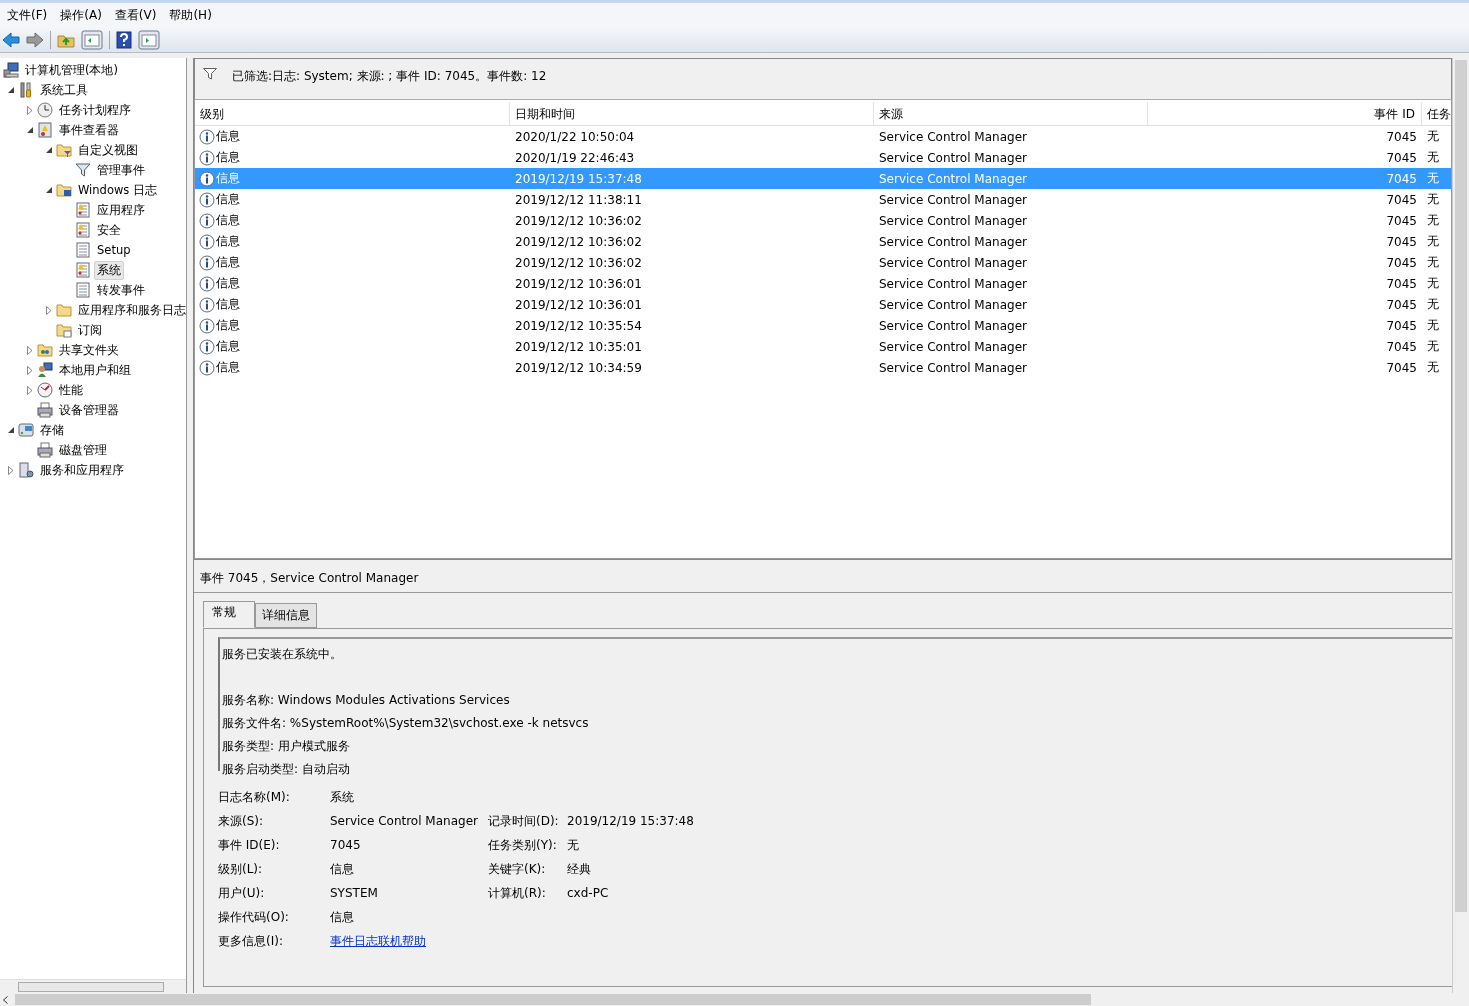  Describe the element at coordinates (71, 70) in the screenshot. I see `tree-item: 计算机管理(本地)` at that location.